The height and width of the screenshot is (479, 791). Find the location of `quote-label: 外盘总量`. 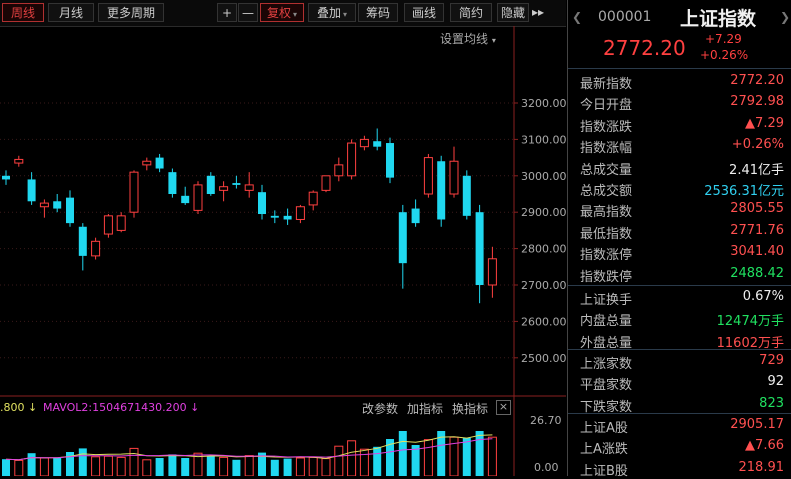

quote-label: 外盘总量 is located at coordinates (606, 343).